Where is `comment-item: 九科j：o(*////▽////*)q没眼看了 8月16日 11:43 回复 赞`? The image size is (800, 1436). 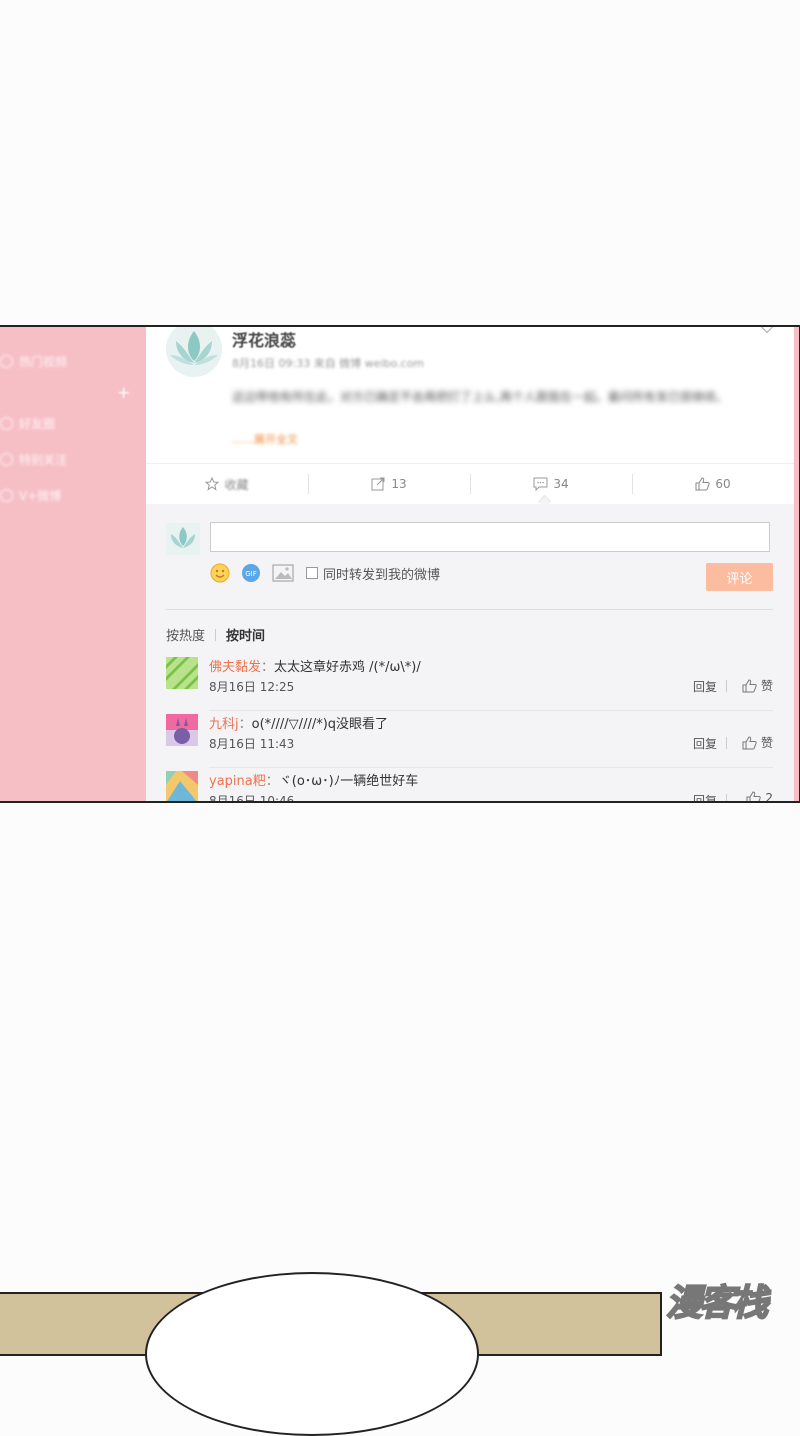
comment-item: 九科j：o(*////▽////*)q没眼看了 8月16日 11:43 回复 赞 is located at coordinates (469, 739).